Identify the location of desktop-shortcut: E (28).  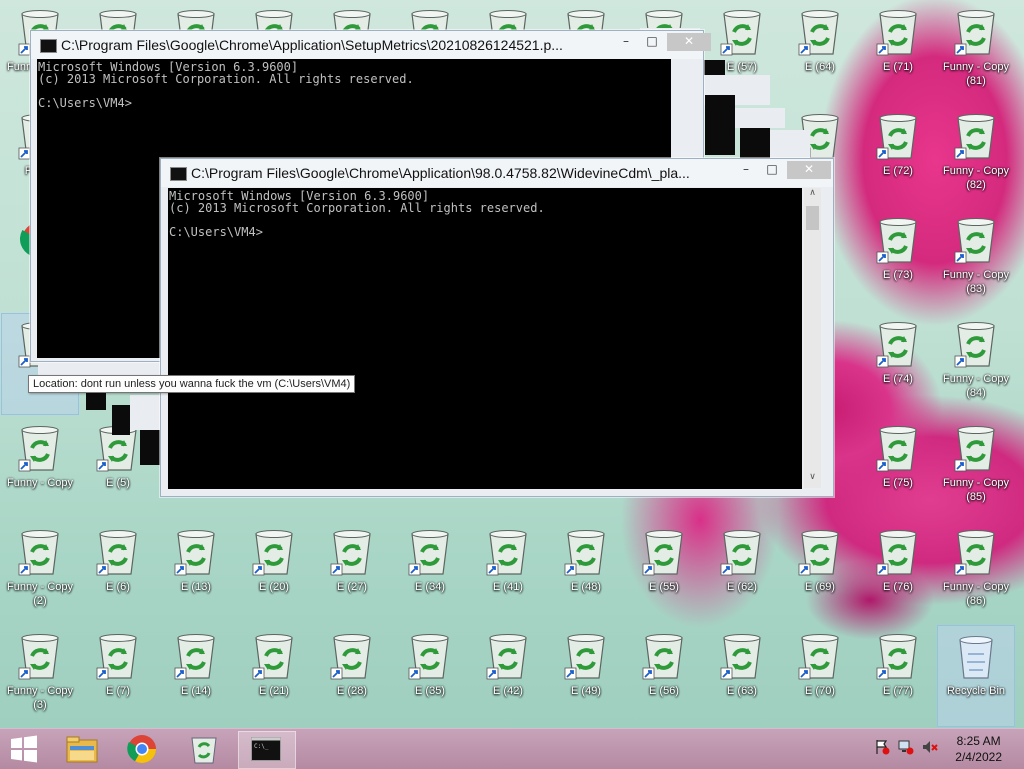
(352, 676).